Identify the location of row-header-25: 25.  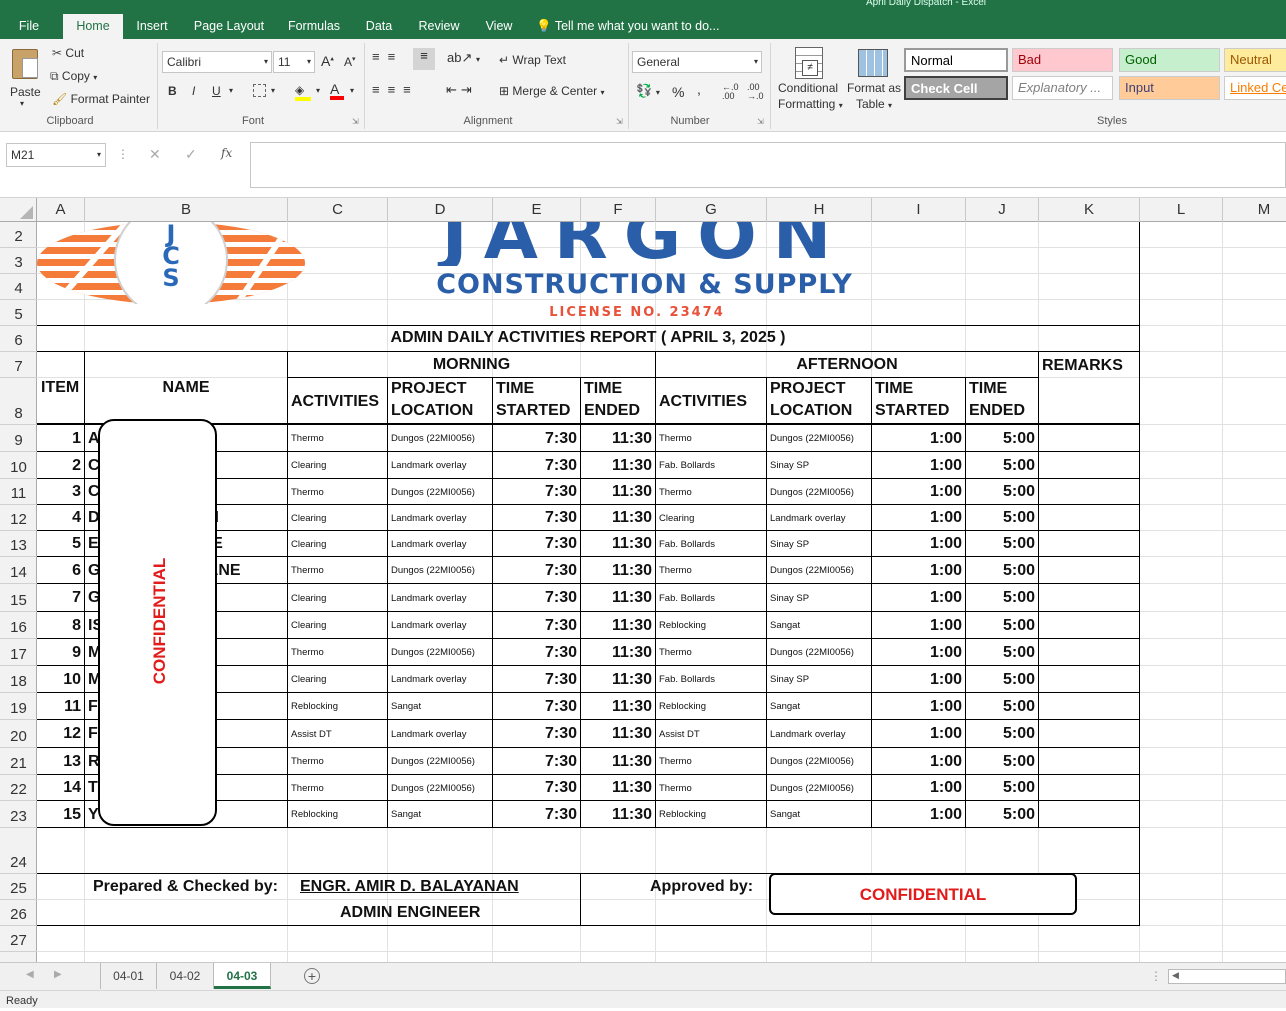
(18, 887).